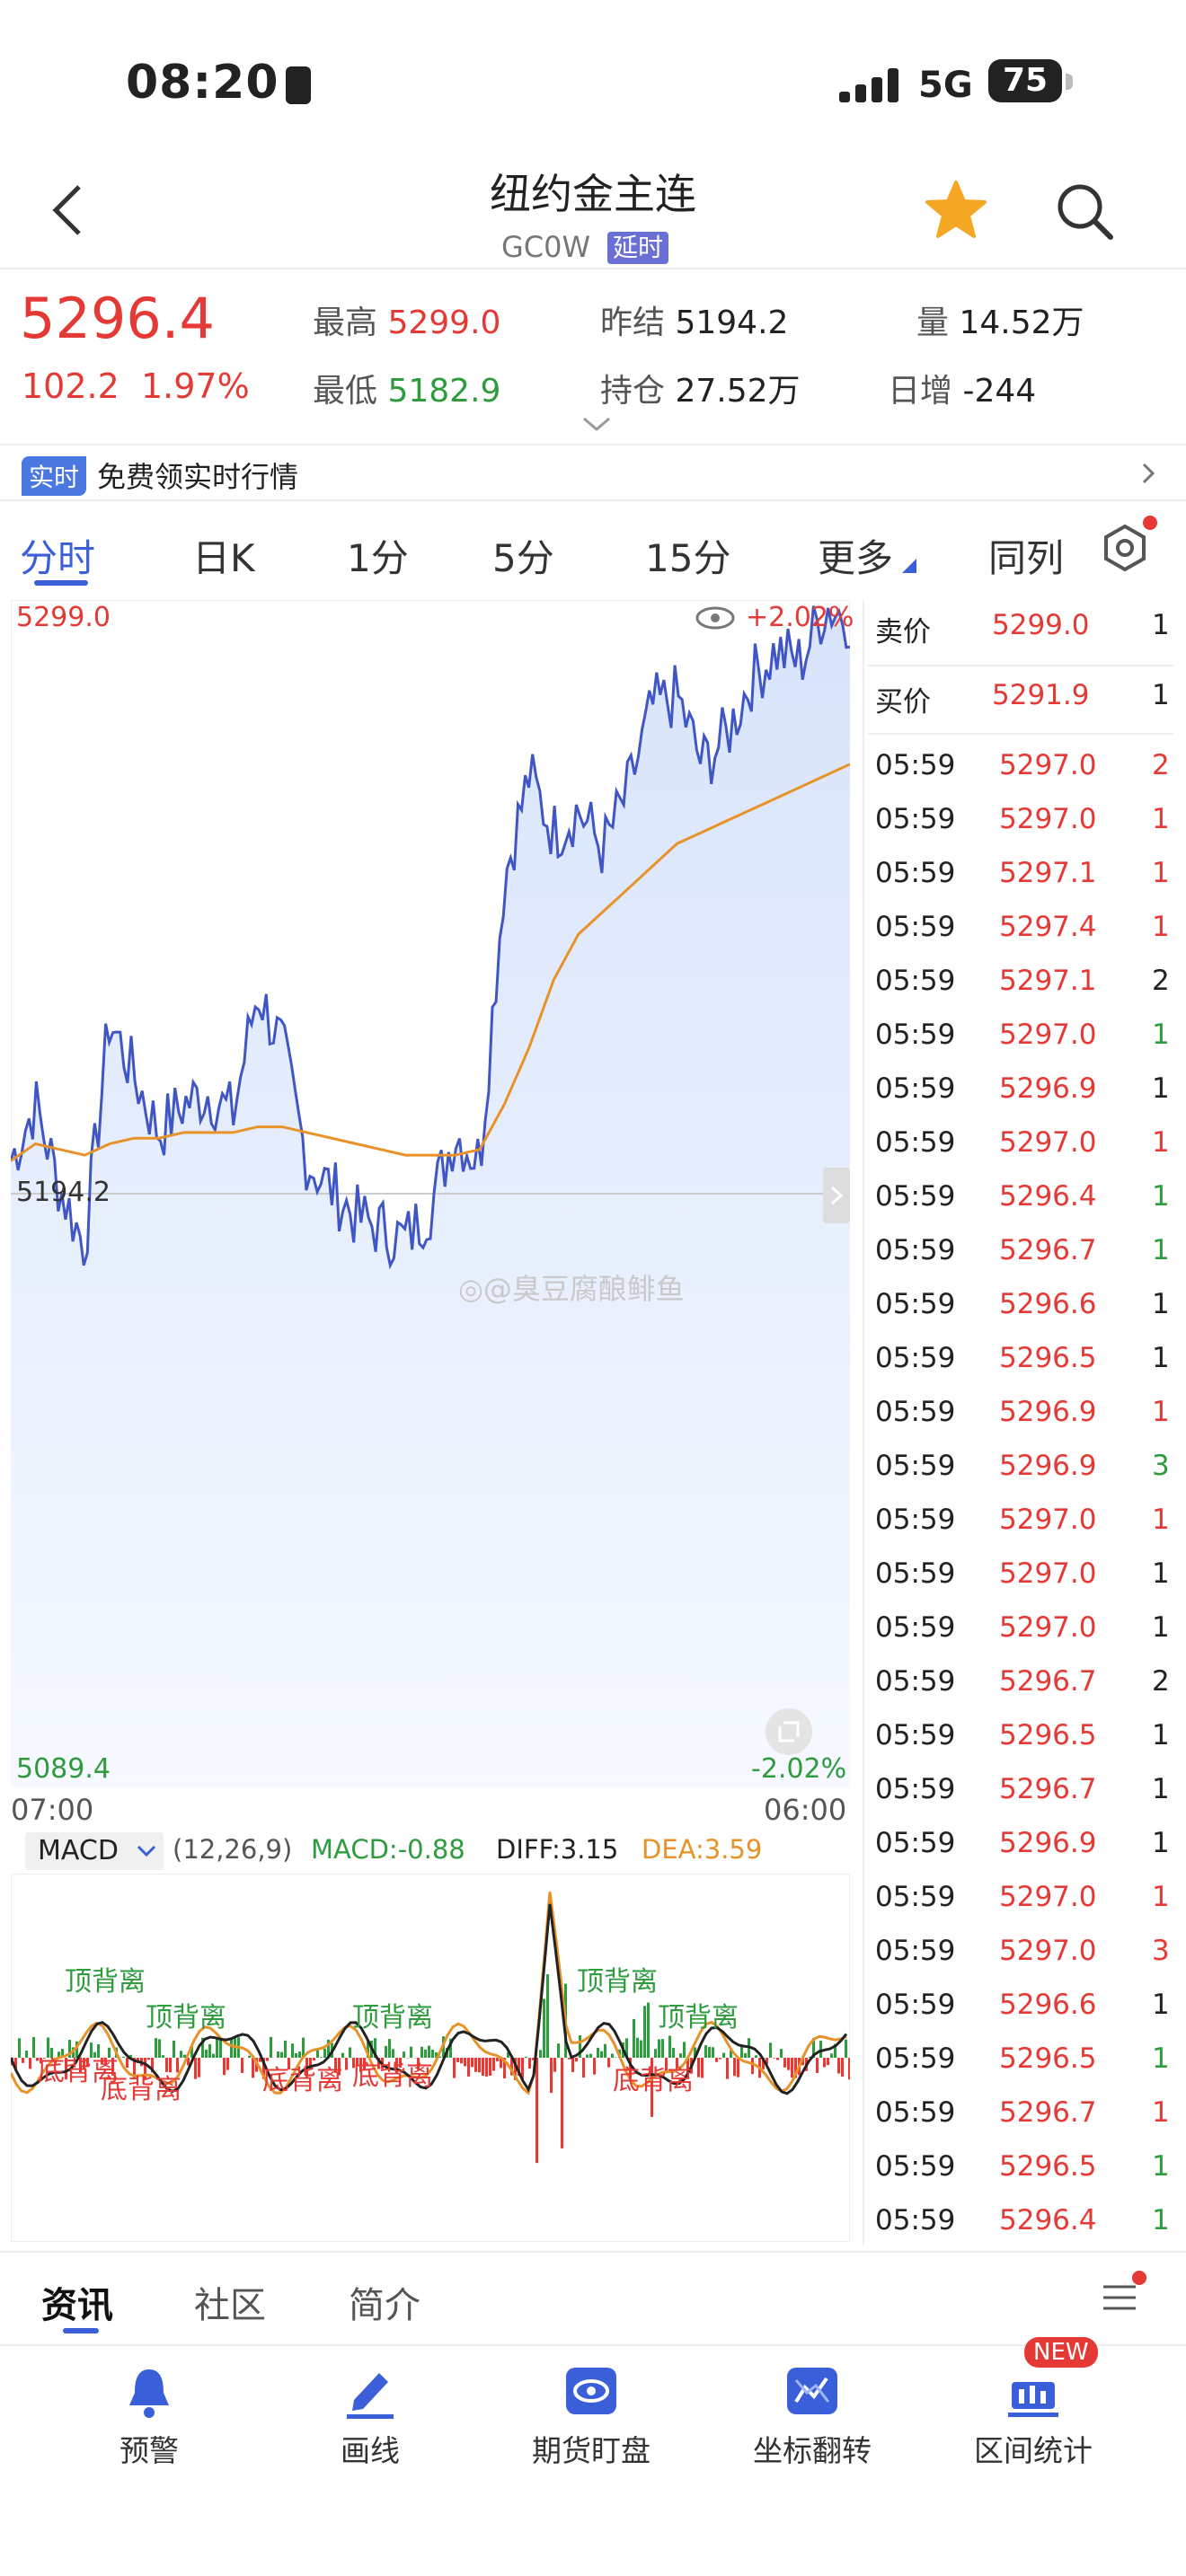 The width and height of the screenshot is (1186, 2576). I want to click on tick-row: 05:59 5296.9 3, so click(1026, 1477).